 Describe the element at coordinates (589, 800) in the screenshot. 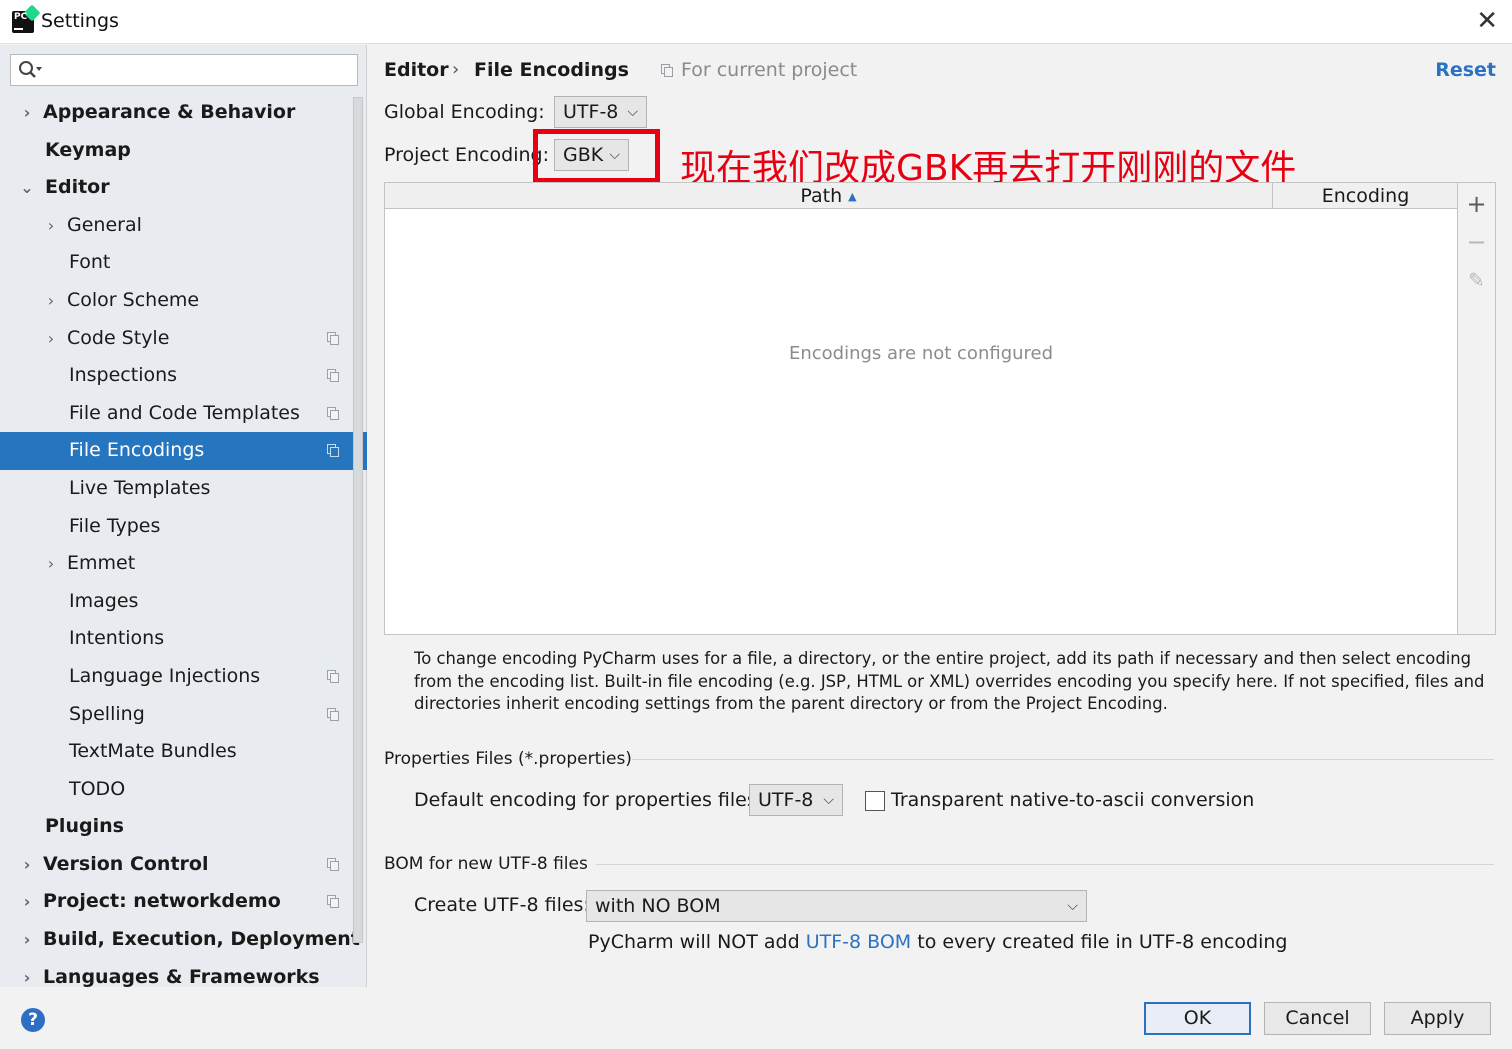

I see `properties-encoding-label: Default encoding for properties files:` at that location.